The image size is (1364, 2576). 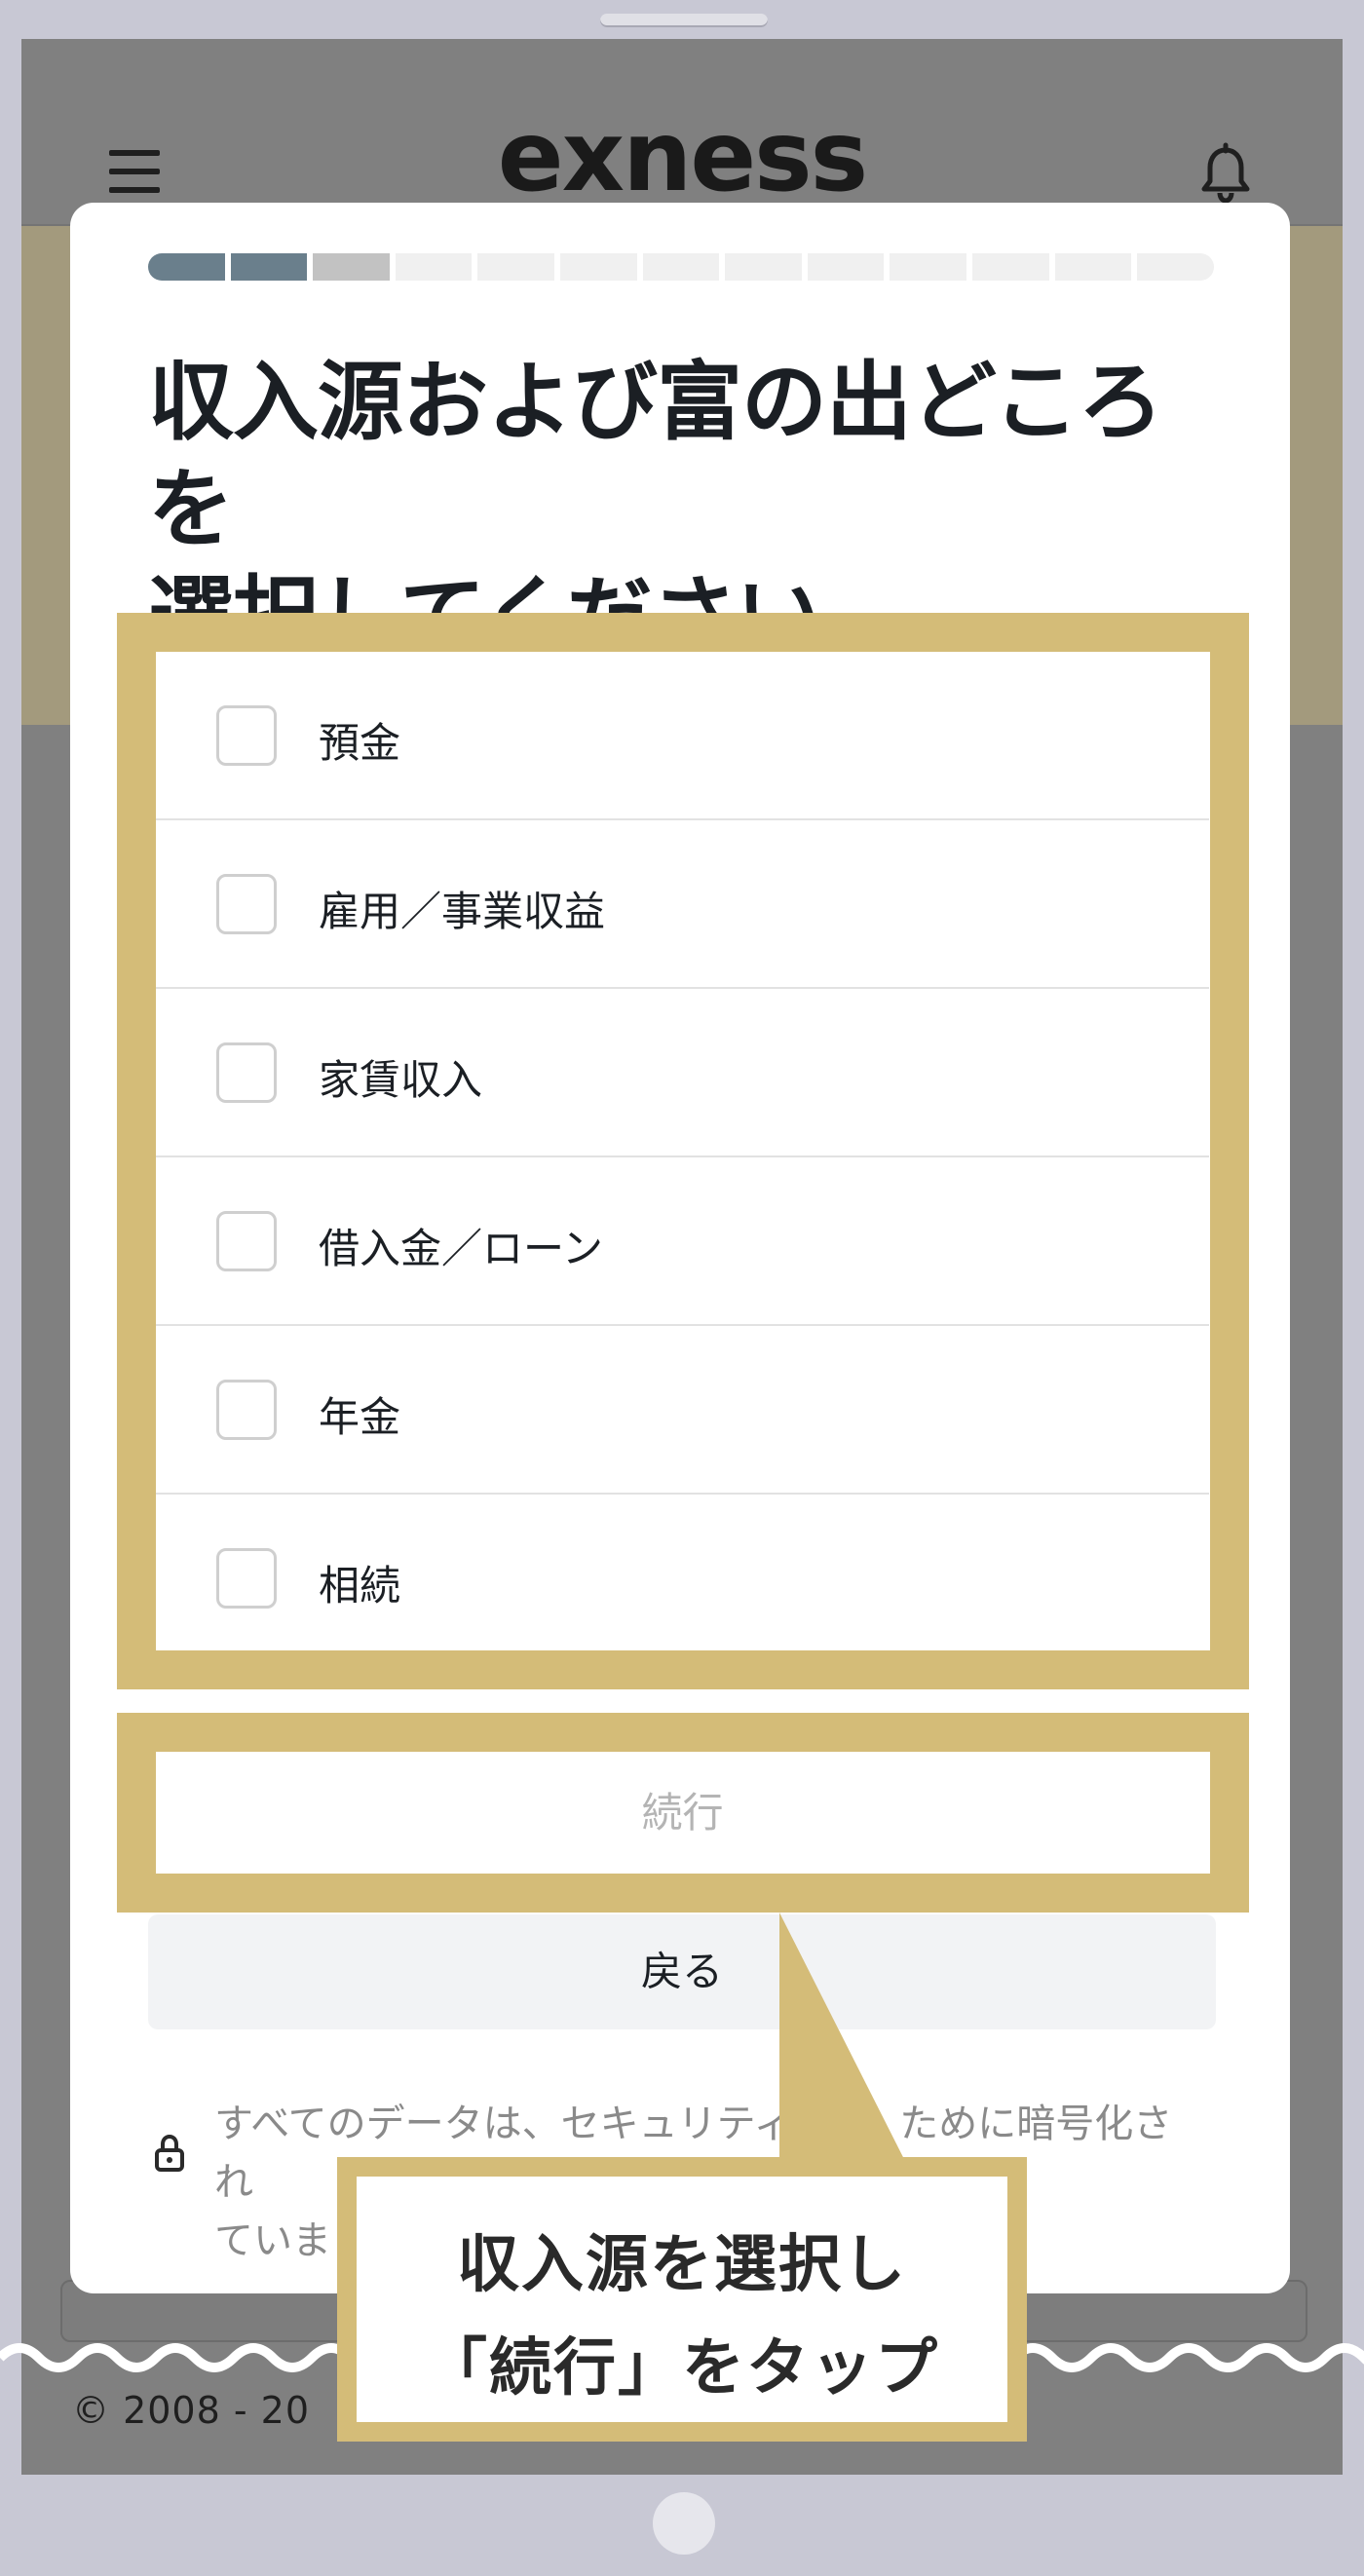 I want to click on instruction-callout: 収入源を選択し 「続行」をタップ, so click(x=682, y=2299).